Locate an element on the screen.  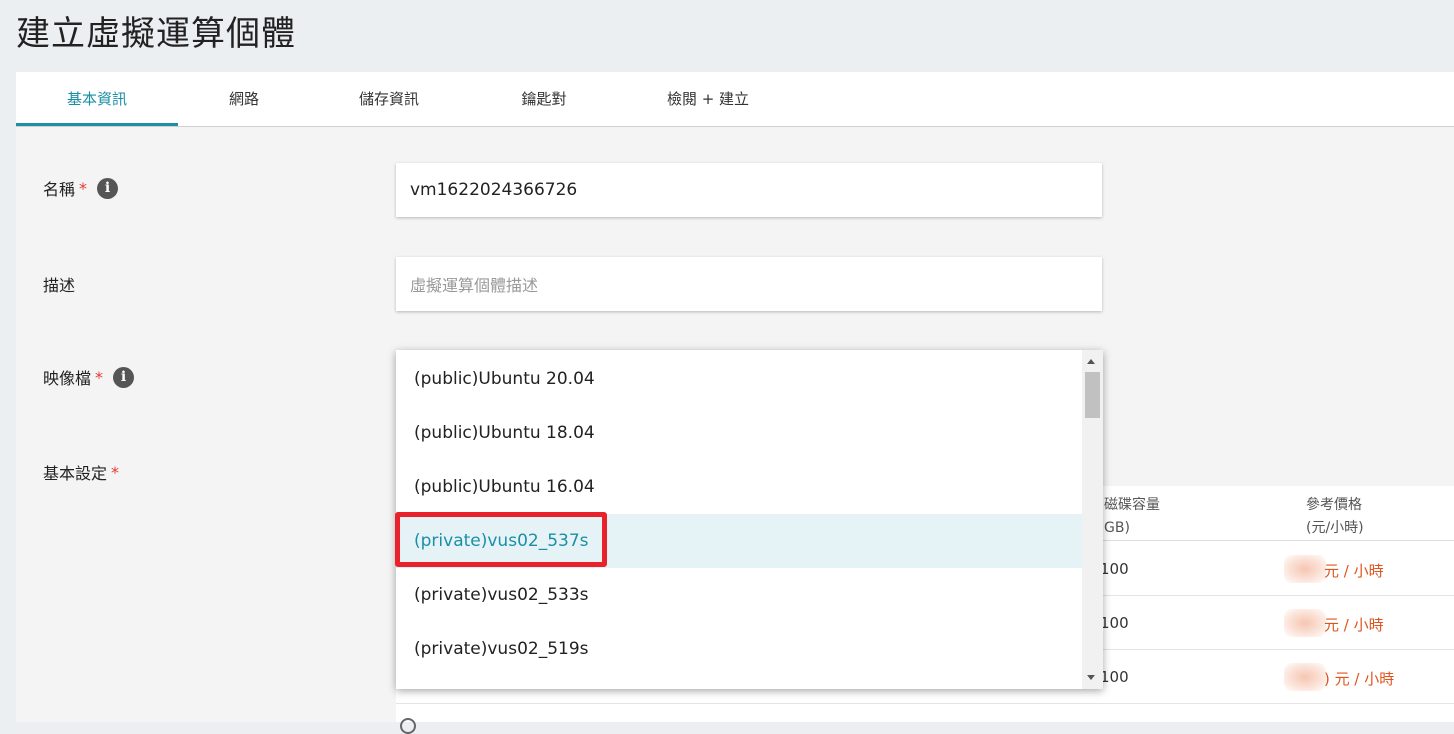
highlight-annotation is located at coordinates (501, 539).